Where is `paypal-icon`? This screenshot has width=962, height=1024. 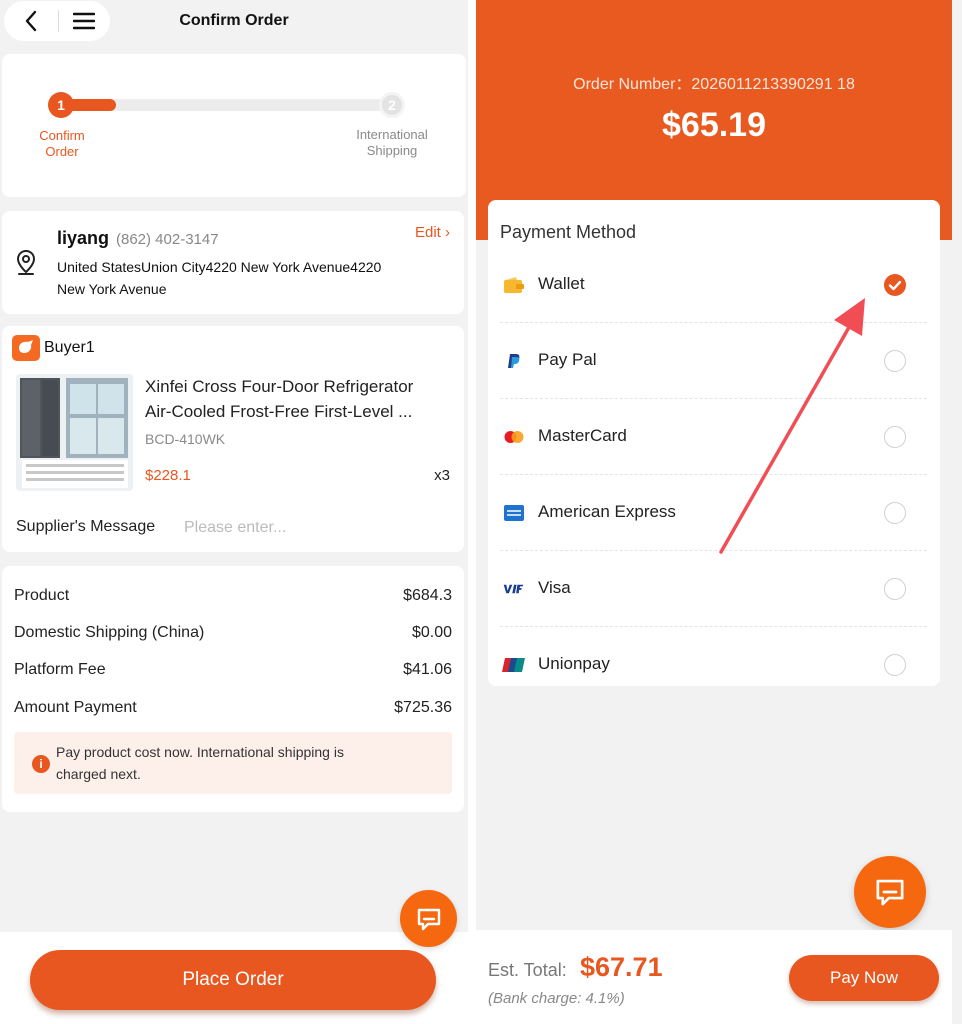
paypal-icon is located at coordinates (514, 361).